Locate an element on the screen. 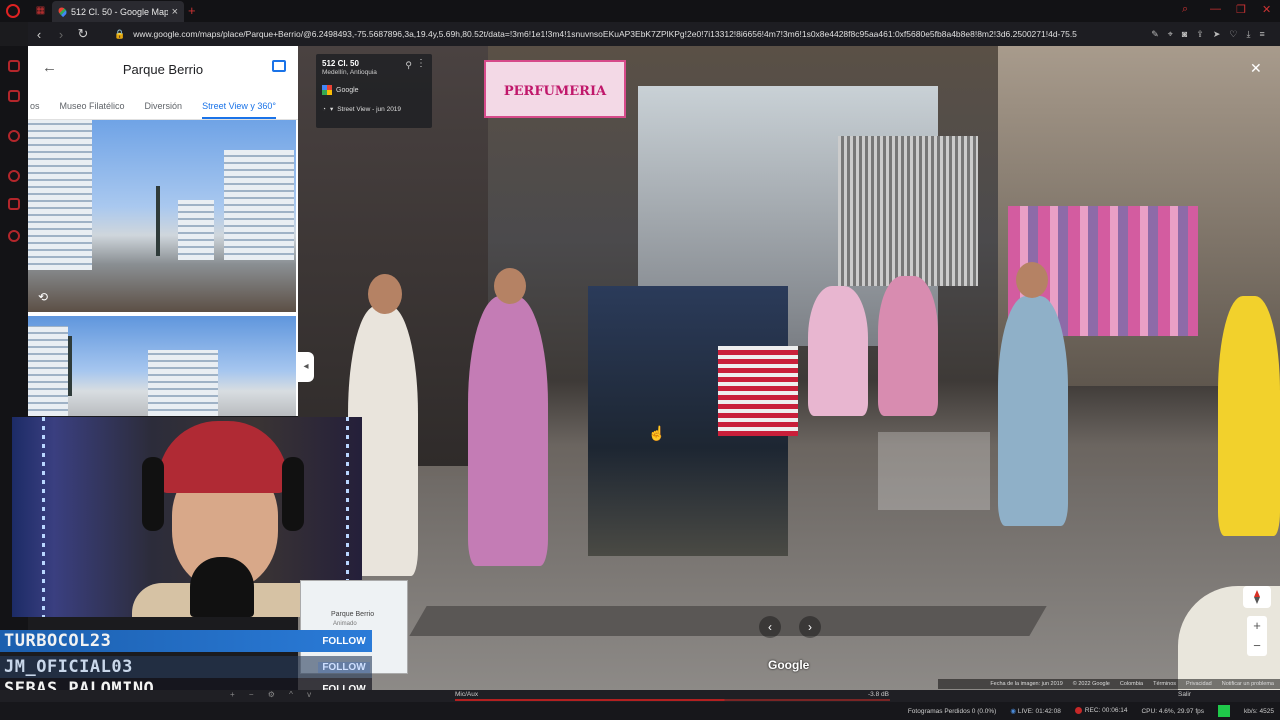 The image size is (1280, 720). mixer-tools-icon: + − ⚙ ^ v is located at coordinates (273, 694).